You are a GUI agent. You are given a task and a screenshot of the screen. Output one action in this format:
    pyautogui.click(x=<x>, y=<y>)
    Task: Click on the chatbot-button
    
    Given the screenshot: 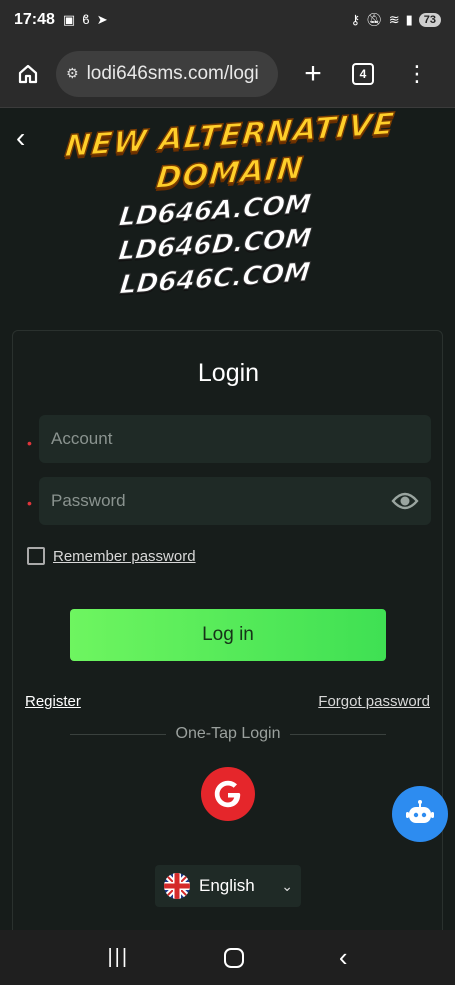 What is the action you would take?
    pyautogui.click(x=420, y=814)
    